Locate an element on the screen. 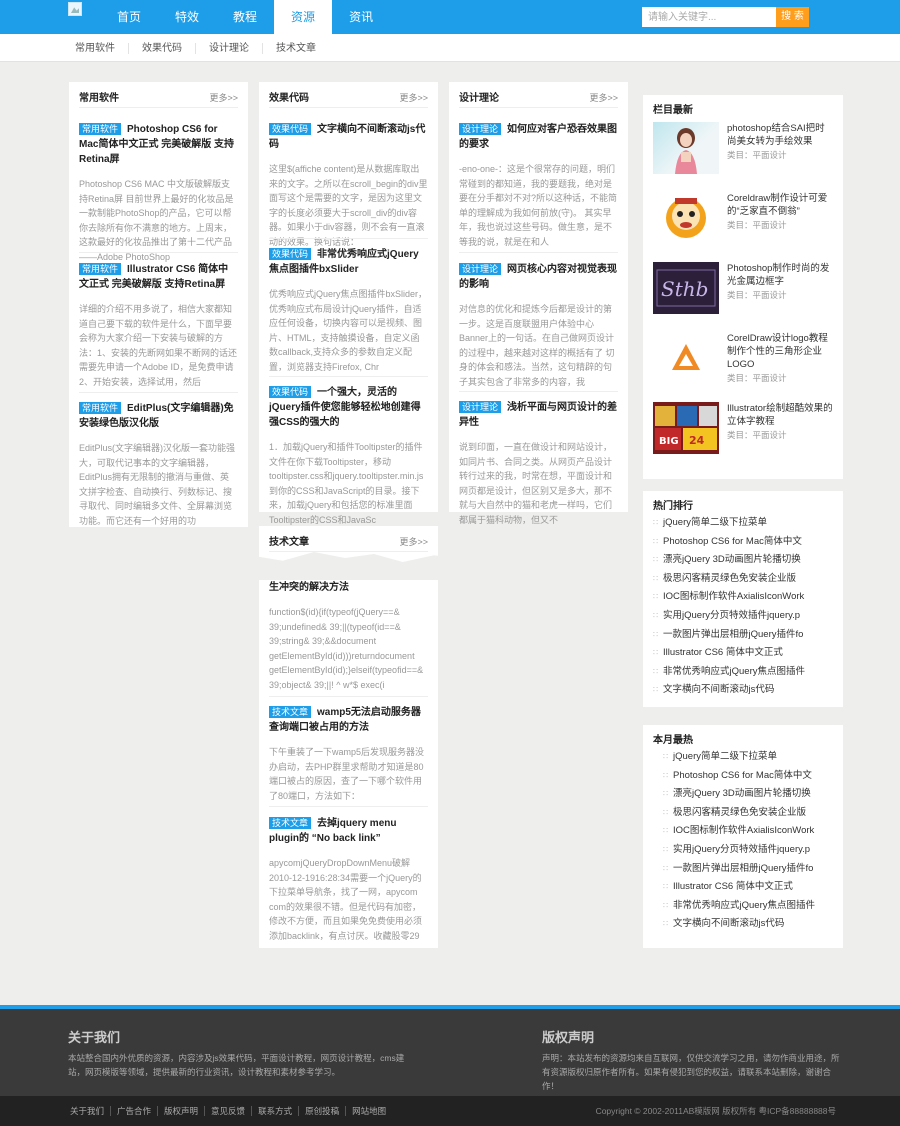 The image size is (900, 1126). thumbnail-image: BIG 24 is located at coordinates (686, 428).